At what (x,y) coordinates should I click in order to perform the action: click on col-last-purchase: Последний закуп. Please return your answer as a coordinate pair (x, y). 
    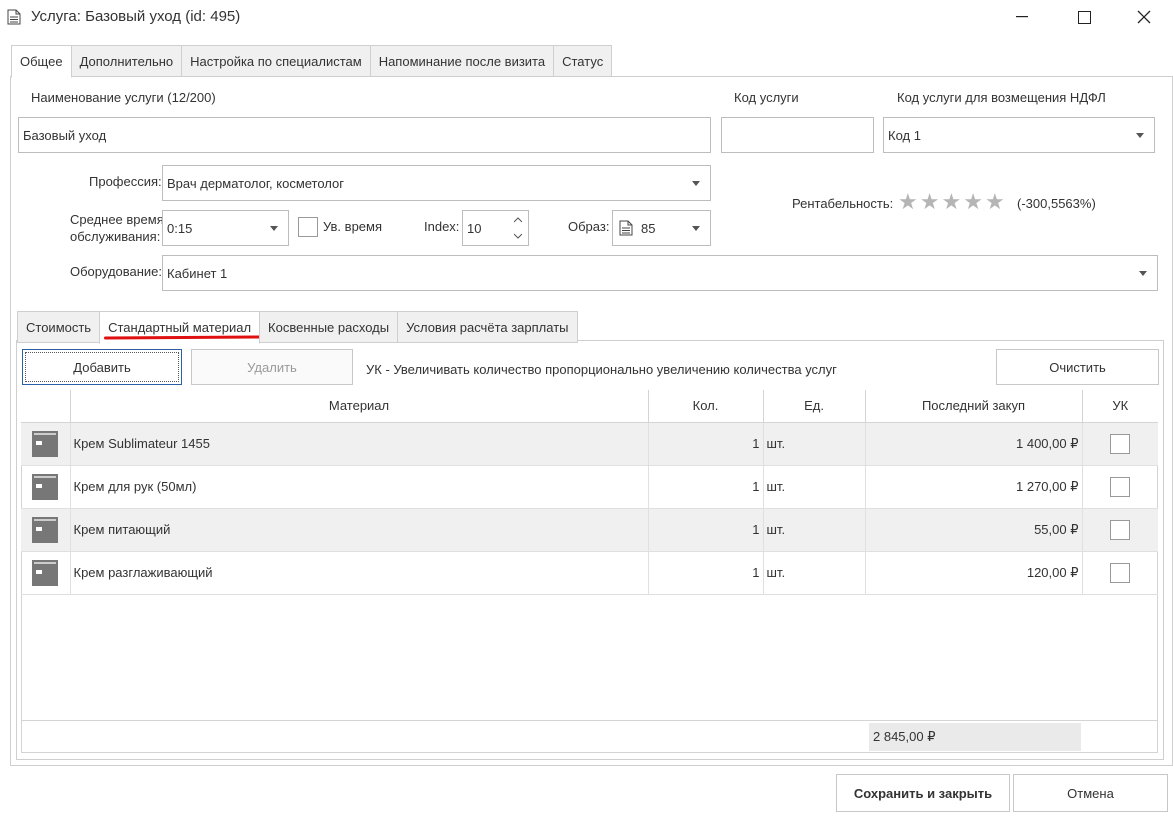
    Looking at the image, I should click on (974, 406).